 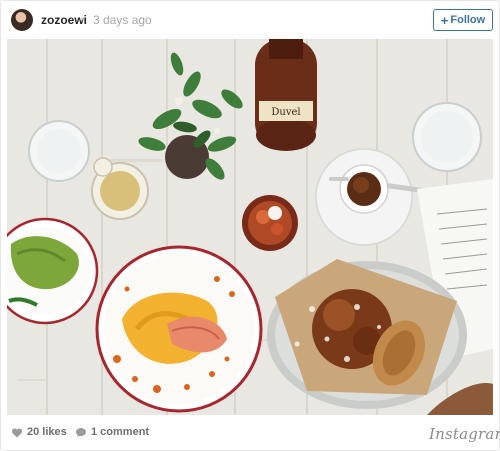 I want to click on follow-button: + Follow, so click(x=463, y=20).